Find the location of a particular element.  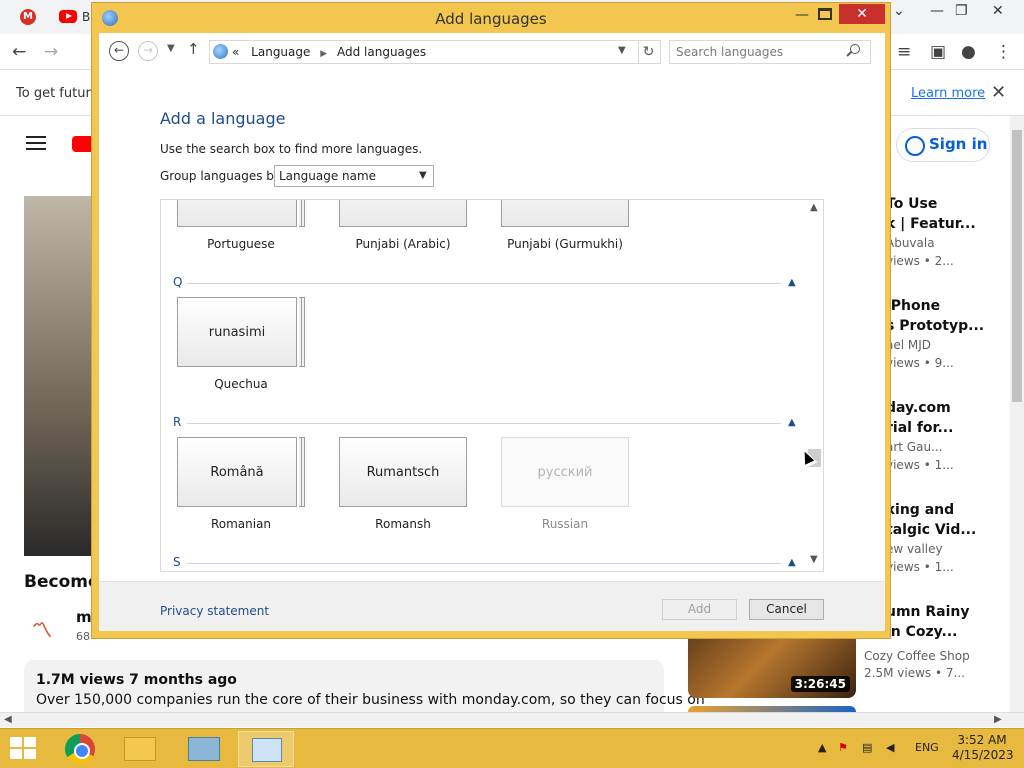

show-hidden-icons-icon: ▲ is located at coordinates (822, 747).